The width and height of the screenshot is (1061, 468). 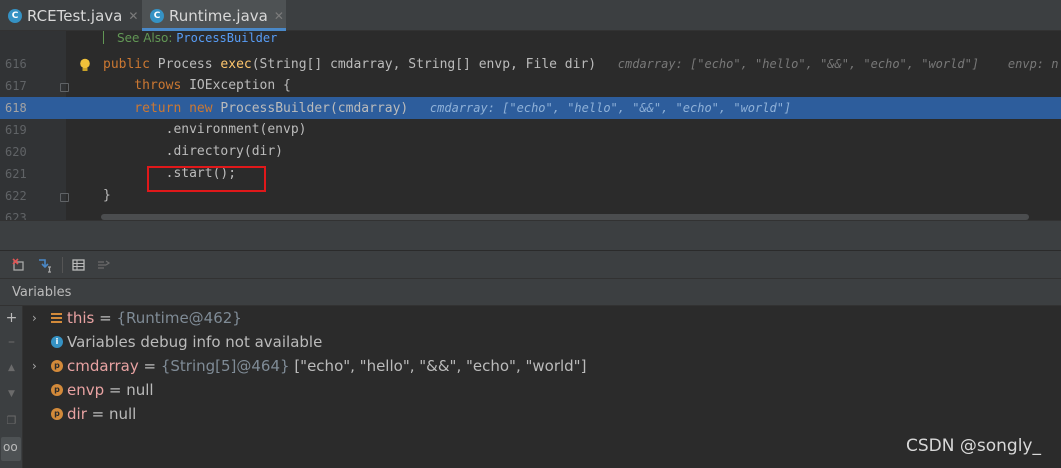 What do you see at coordinates (104, 265) in the screenshot?
I see `settings-list-icon` at bounding box center [104, 265].